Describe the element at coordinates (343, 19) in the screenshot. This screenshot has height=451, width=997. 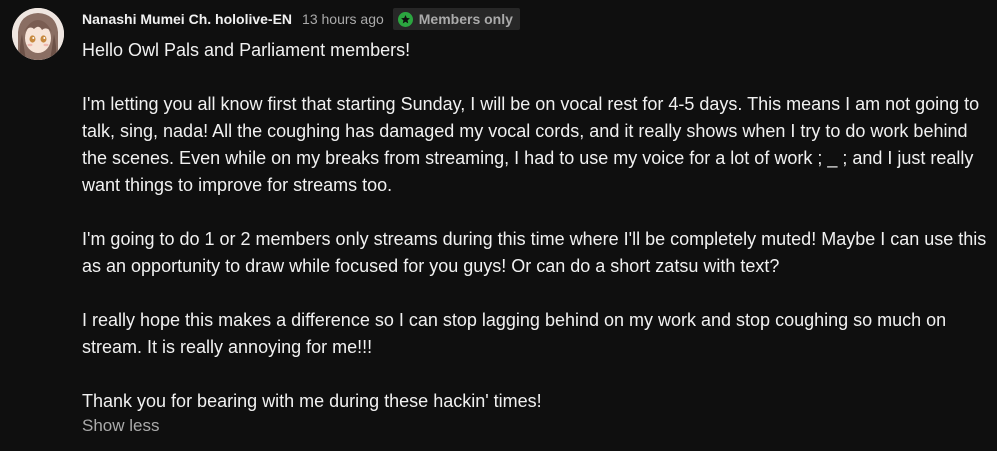
I see `post-time: 13 hours ago` at that location.